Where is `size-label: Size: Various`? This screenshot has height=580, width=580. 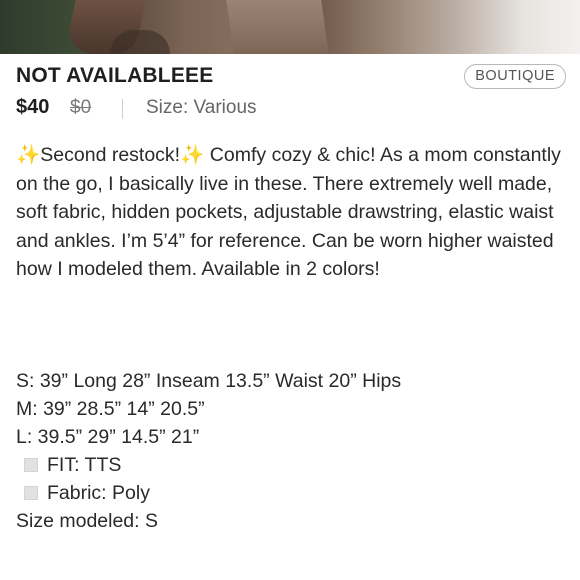
size-label: Size: Various is located at coordinates (201, 107).